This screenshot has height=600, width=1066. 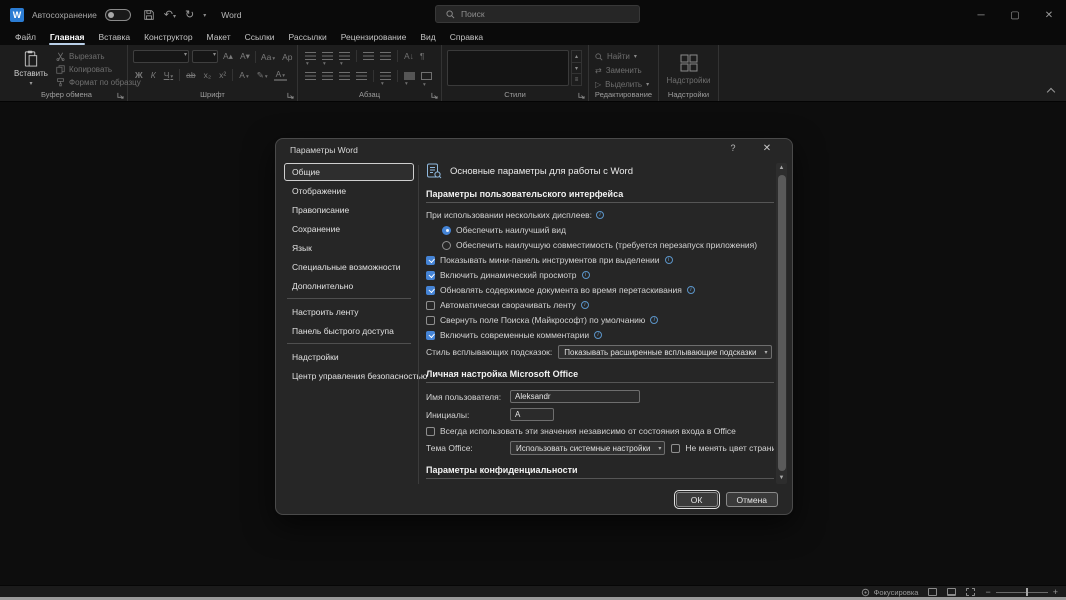 What do you see at coordinates (733, 148) in the screenshot?
I see `dialog-help-button: ?` at bounding box center [733, 148].